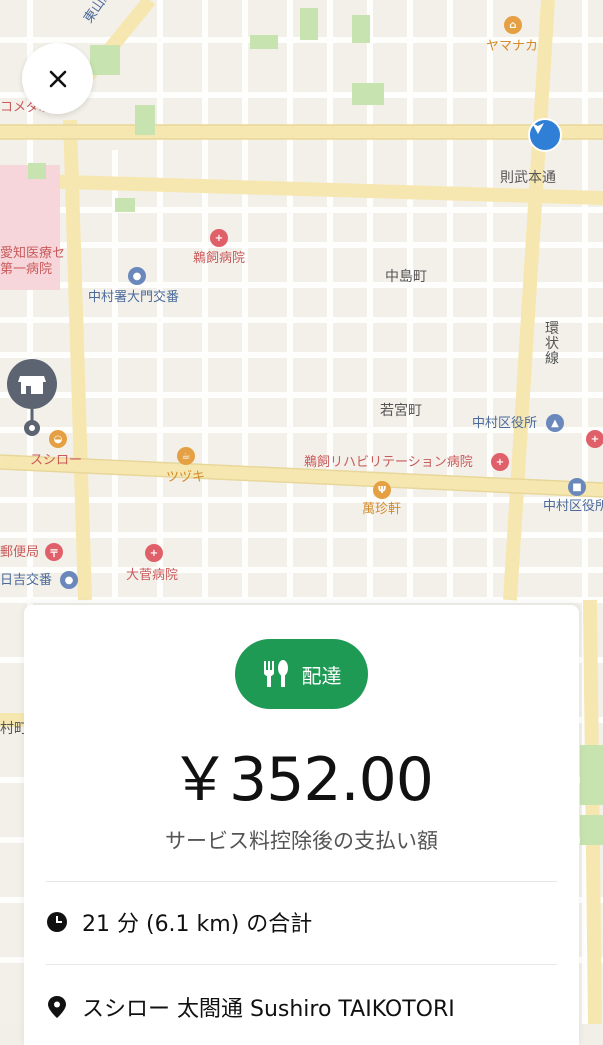 Image resolution: width=603 pixels, height=1045 pixels. Describe the element at coordinates (134, 297) in the screenshot. I see `map-label-nakamura-police: 中村署大門交番` at that location.